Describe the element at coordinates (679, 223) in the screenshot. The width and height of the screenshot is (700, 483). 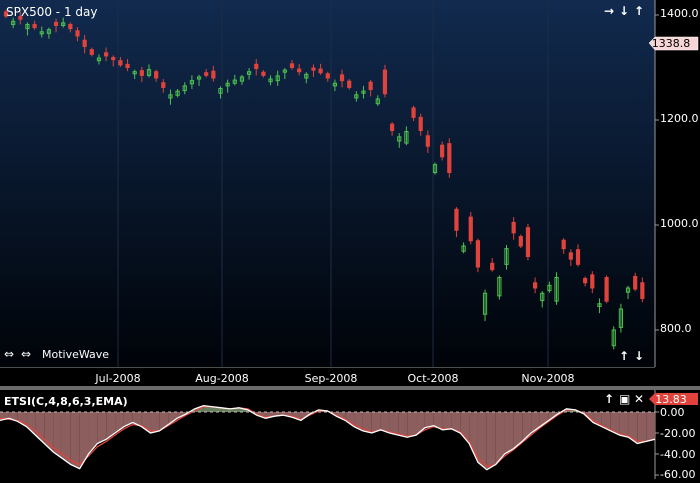
I see `price-tick-label: 1000.0` at that location.